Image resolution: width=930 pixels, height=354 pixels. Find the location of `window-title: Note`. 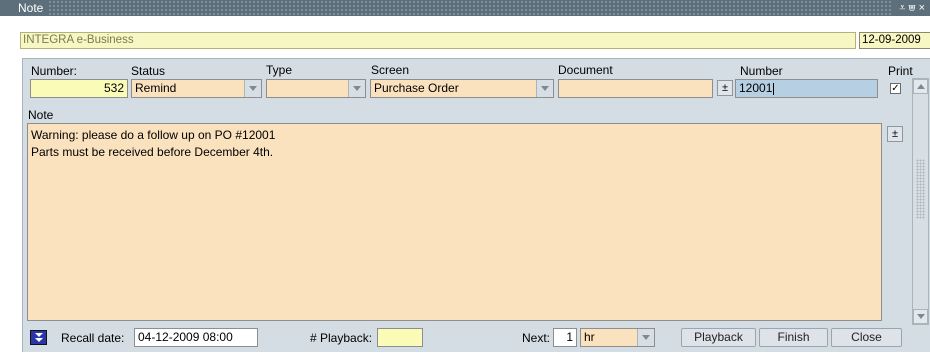

window-title: Note is located at coordinates (25, 8).